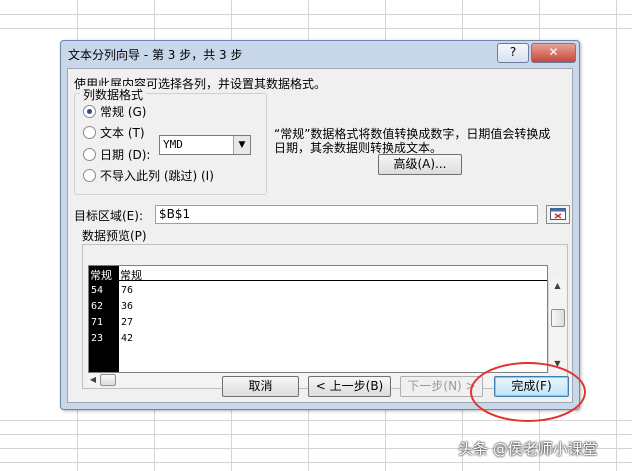 Image resolution: width=632 pixels, height=471 pixels. I want to click on collapse-dialog-button, so click(558, 214).